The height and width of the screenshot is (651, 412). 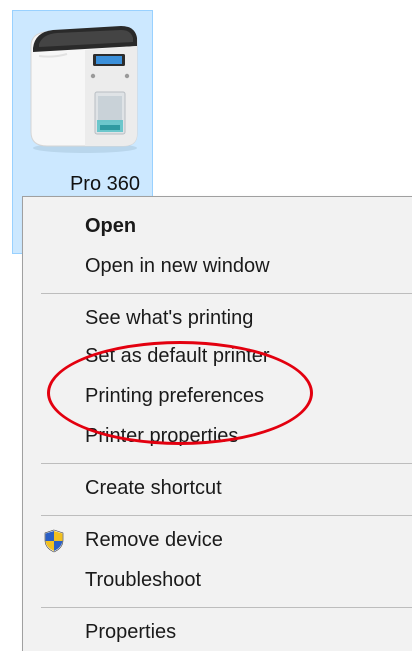 What do you see at coordinates (153, 488) in the screenshot?
I see `menu-item-label: Create shortcut` at bounding box center [153, 488].